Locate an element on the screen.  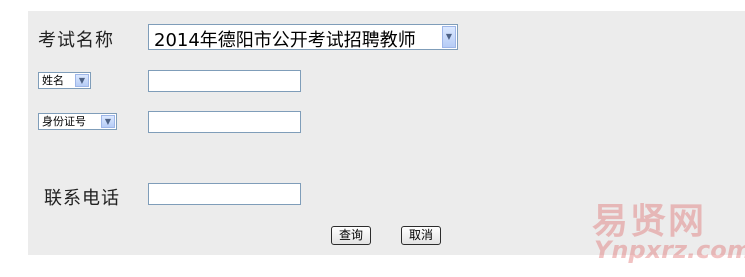
name-type-select: 姓名 ▼ is located at coordinates (64, 80).